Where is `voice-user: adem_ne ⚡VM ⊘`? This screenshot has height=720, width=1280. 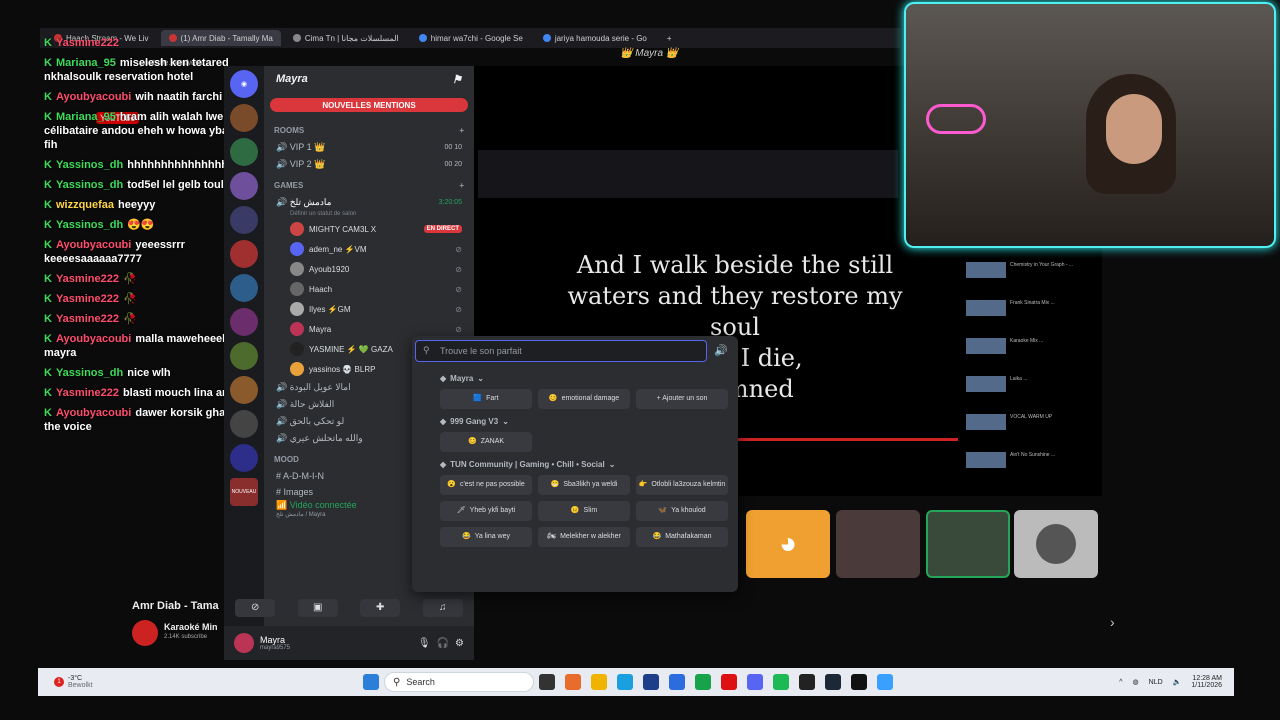
voice-user: adem_ne ⚡VM ⊘ is located at coordinates (369, 249).